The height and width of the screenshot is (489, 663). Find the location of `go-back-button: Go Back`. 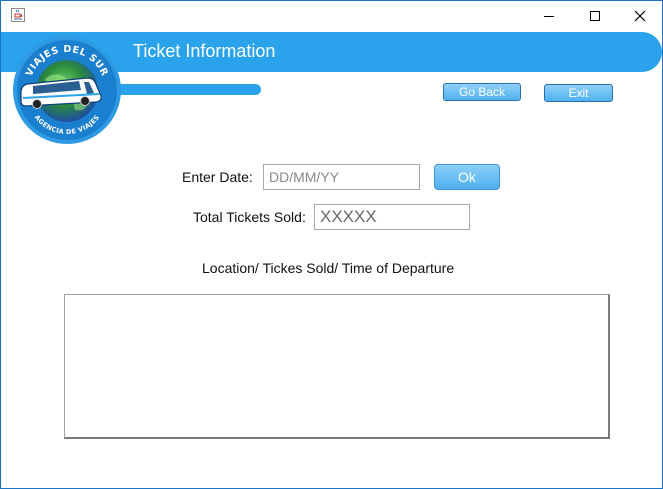

go-back-button: Go Back is located at coordinates (482, 92).